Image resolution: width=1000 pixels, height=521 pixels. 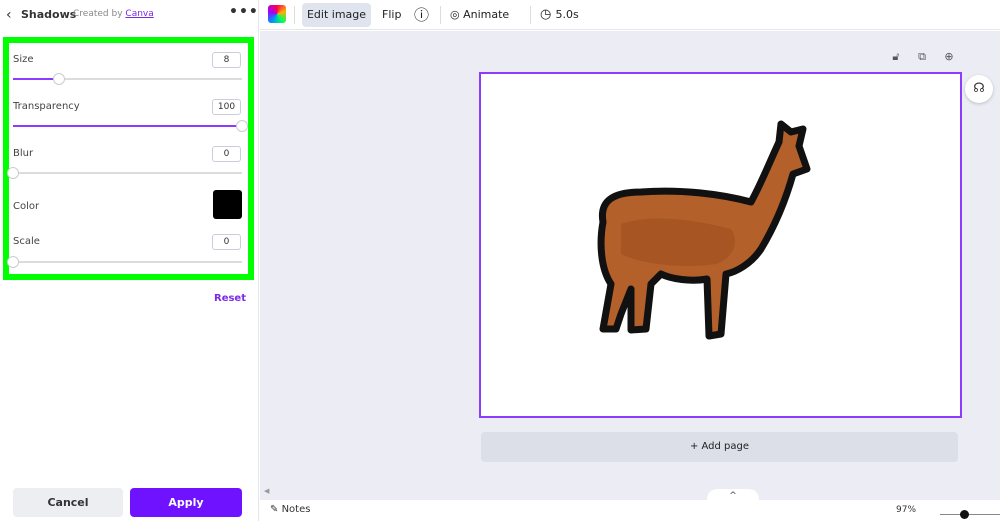 I want to click on size-slider, so click(x=127, y=79).